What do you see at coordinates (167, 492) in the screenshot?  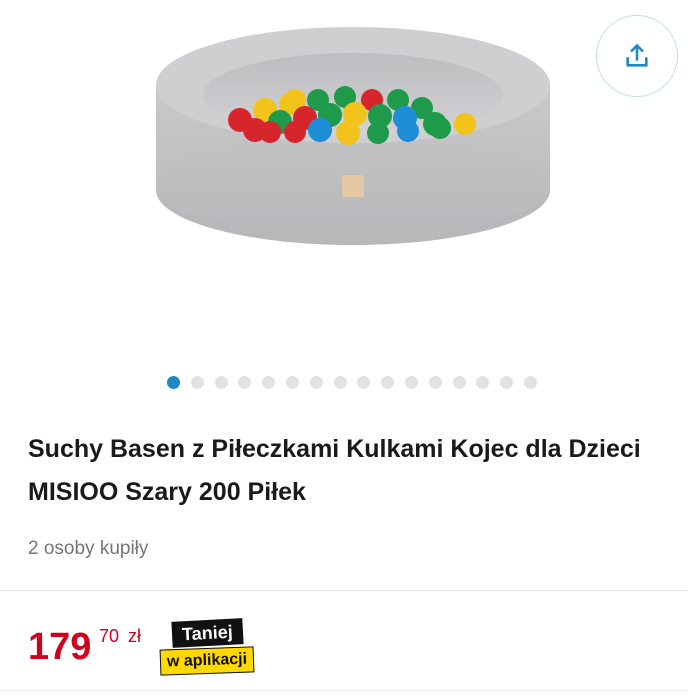 I see `product-title-line2: MISIOO Szary 200 Piłek` at bounding box center [167, 492].